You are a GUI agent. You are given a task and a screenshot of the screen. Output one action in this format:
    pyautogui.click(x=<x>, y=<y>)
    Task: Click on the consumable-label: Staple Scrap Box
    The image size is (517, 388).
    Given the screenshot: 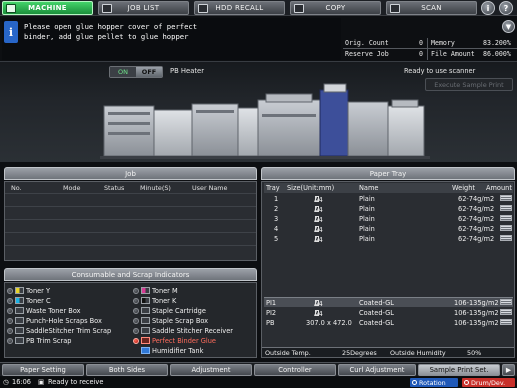 What is the action you would take?
    pyautogui.click(x=180, y=320)
    